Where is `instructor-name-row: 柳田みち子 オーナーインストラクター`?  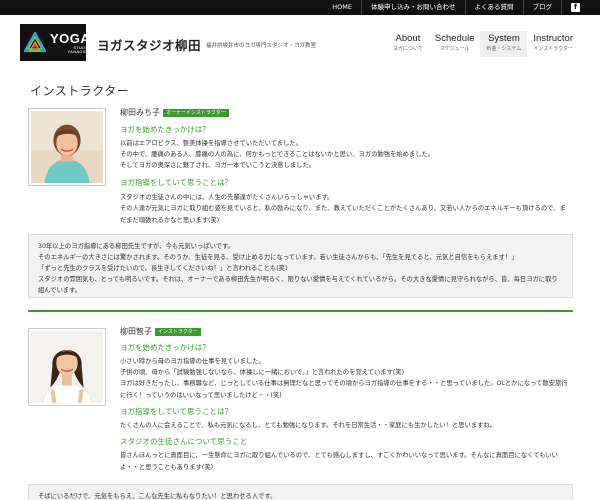
instructor-name-row: 柳田みち子 オーナーインストラクター is located at coordinates (174, 113).